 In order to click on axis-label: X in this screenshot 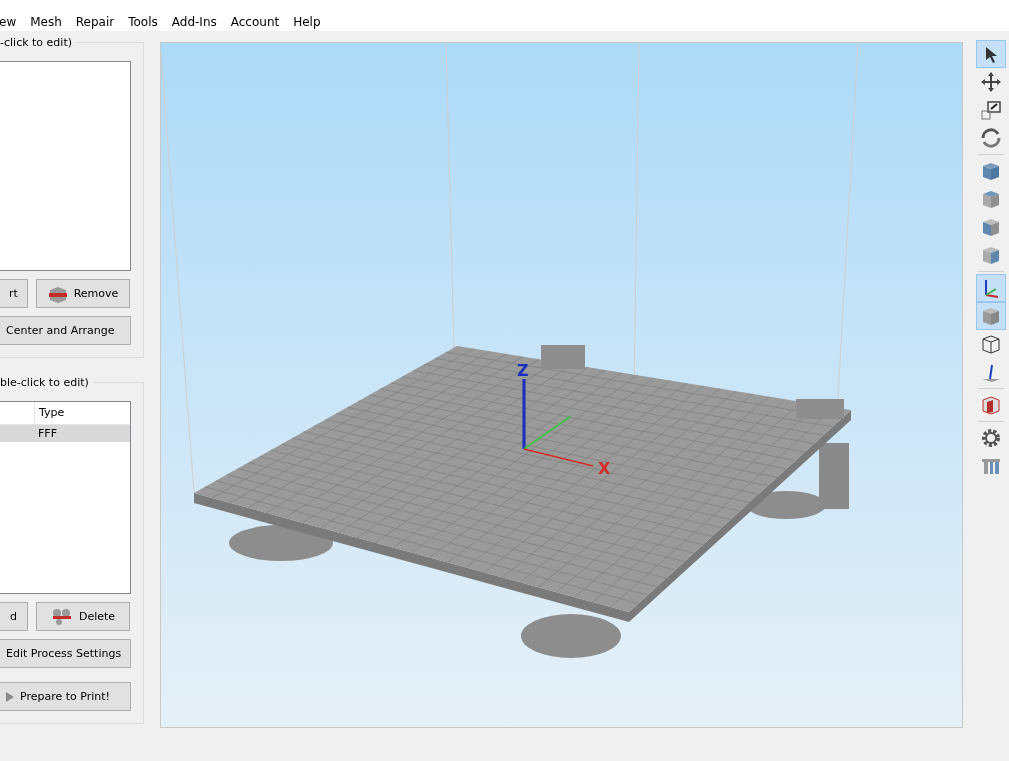, I will do `click(604, 469)`.